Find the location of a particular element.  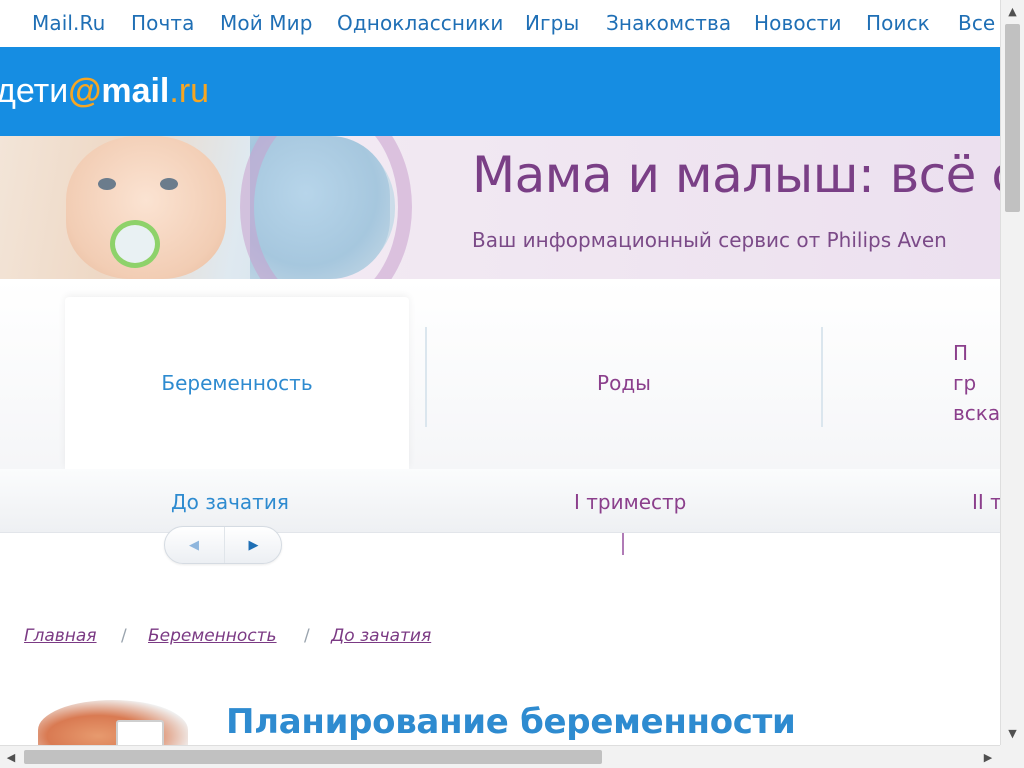

scroll-down-button: ▼ is located at coordinates (1012, 733).